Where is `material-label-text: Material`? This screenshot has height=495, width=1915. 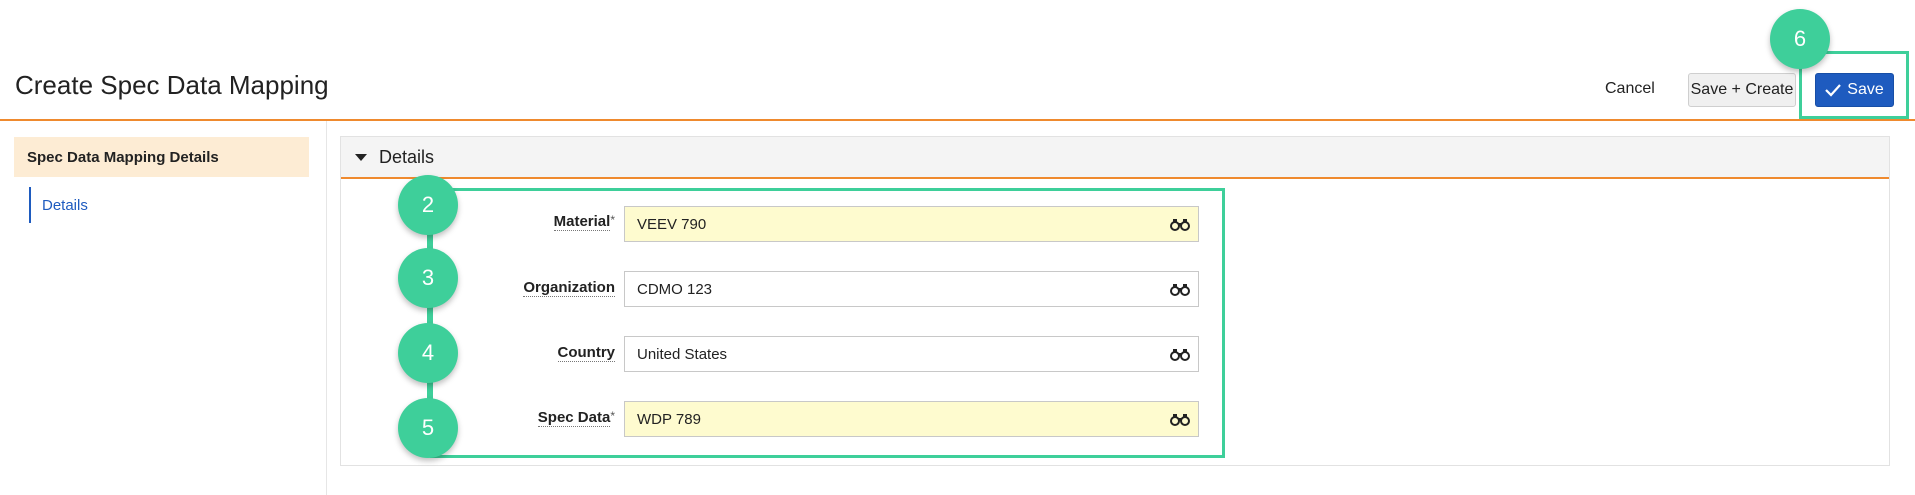
material-label-text: Material is located at coordinates (582, 222).